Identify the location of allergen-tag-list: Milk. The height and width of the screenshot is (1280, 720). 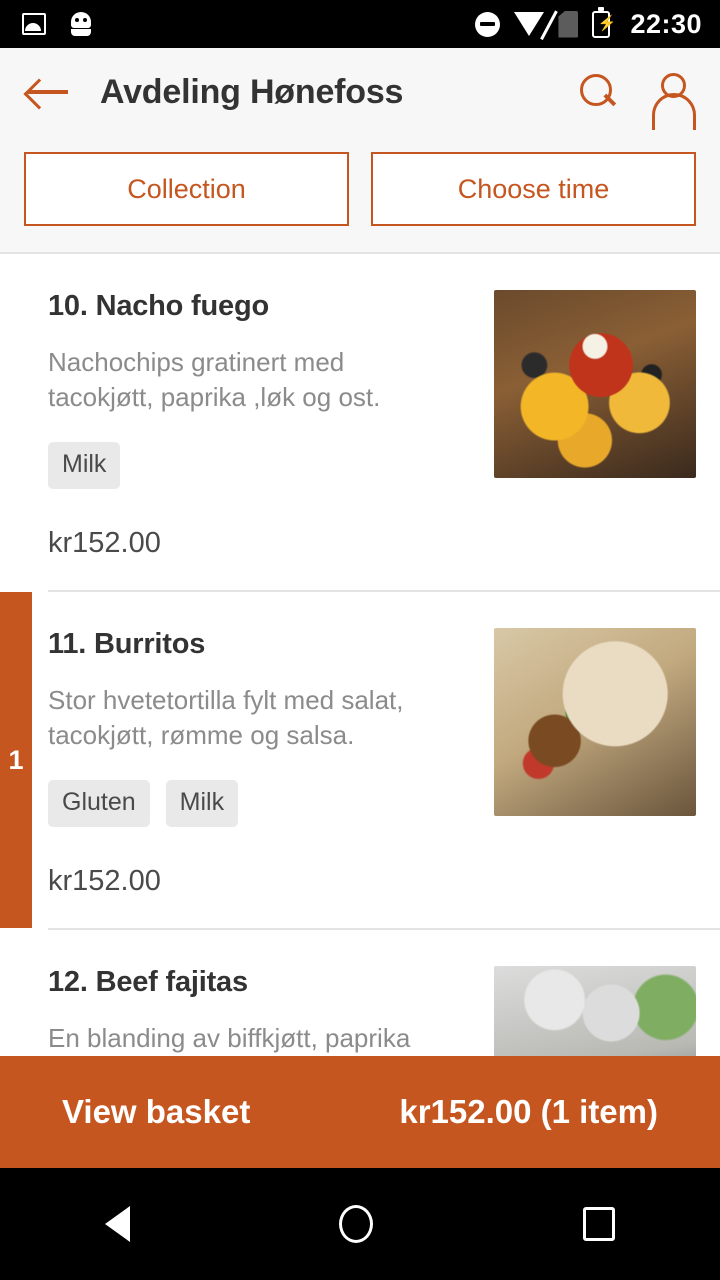
(262, 466).